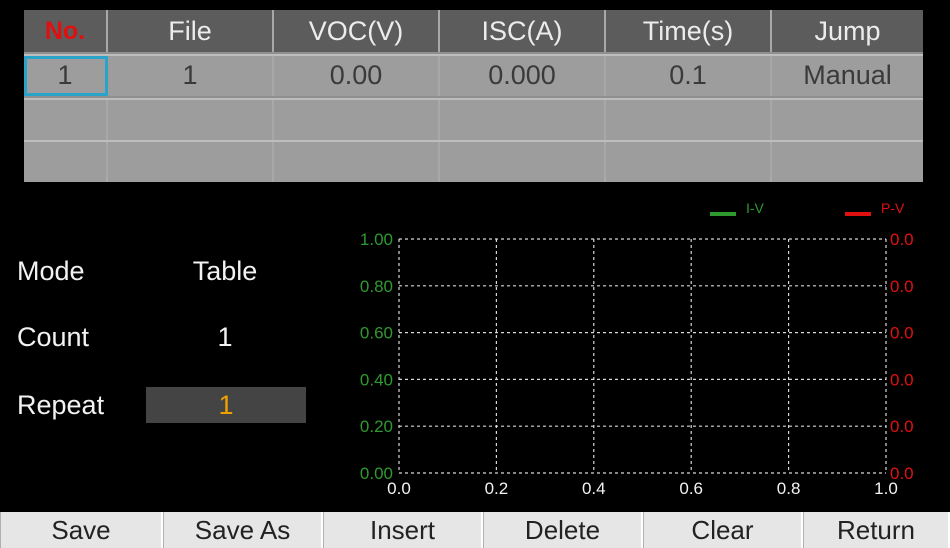  I want to click on header-isc: ISC(A), so click(523, 31).